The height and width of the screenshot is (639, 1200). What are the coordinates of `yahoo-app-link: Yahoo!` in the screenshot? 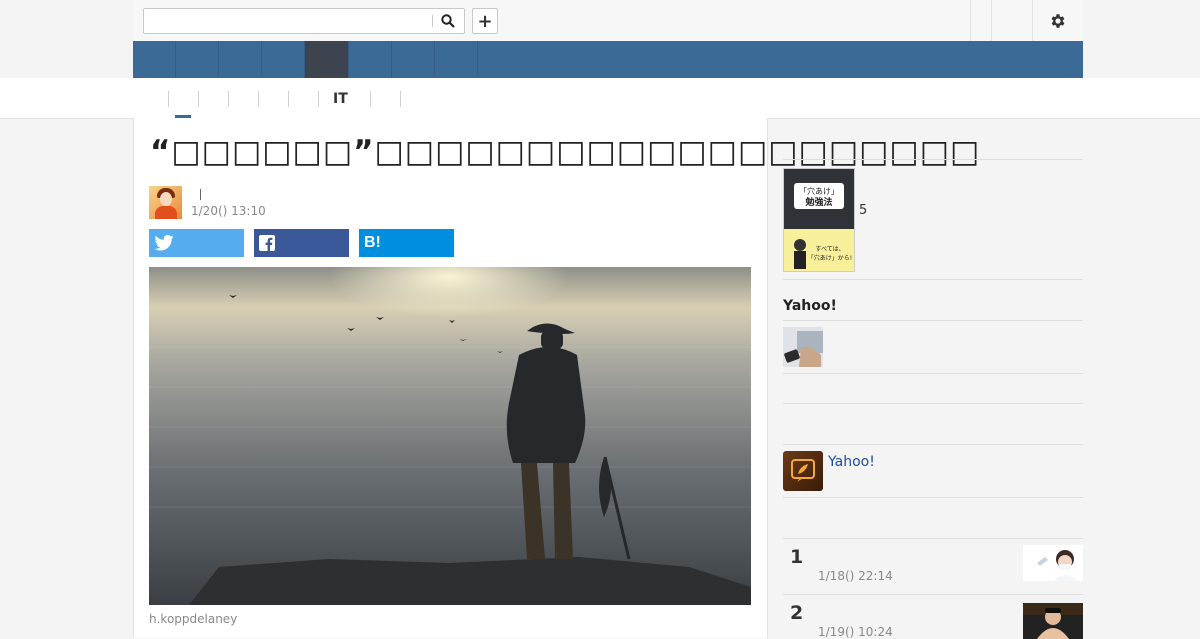 It's located at (851, 462).